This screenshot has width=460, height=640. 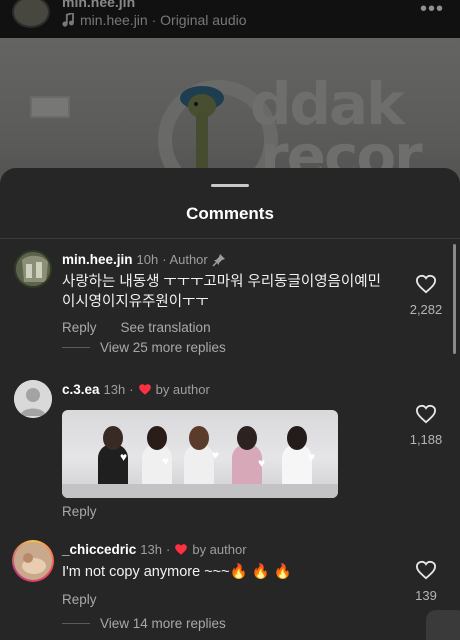 I want to click on view-replies-button: View 25 more replies, so click(x=144, y=347).